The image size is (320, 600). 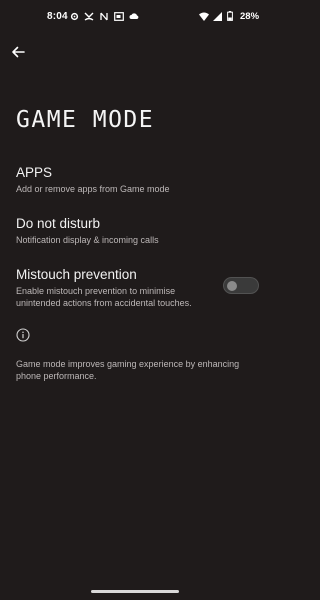 I want to click on status-icons-left, so click(x=104, y=16).